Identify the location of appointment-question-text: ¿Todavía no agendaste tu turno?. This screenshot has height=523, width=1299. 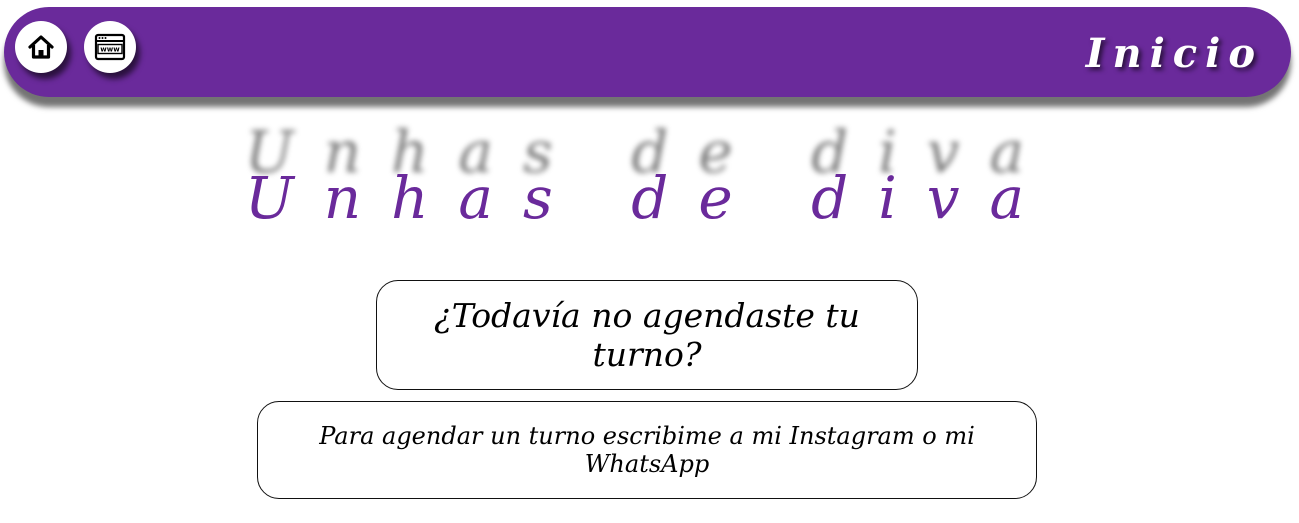
(647, 335).